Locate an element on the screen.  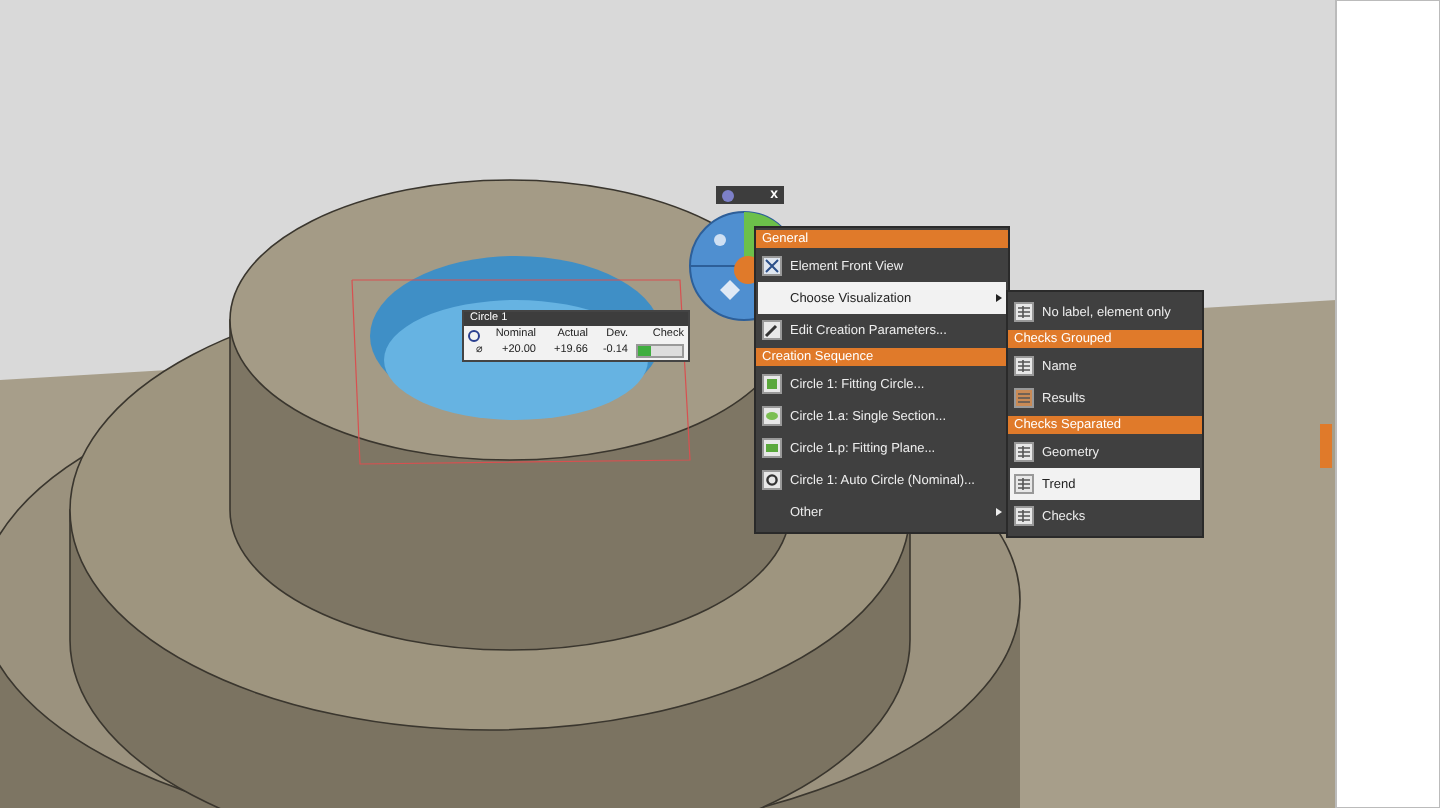
check-status-icon is located at coordinates (660, 351).